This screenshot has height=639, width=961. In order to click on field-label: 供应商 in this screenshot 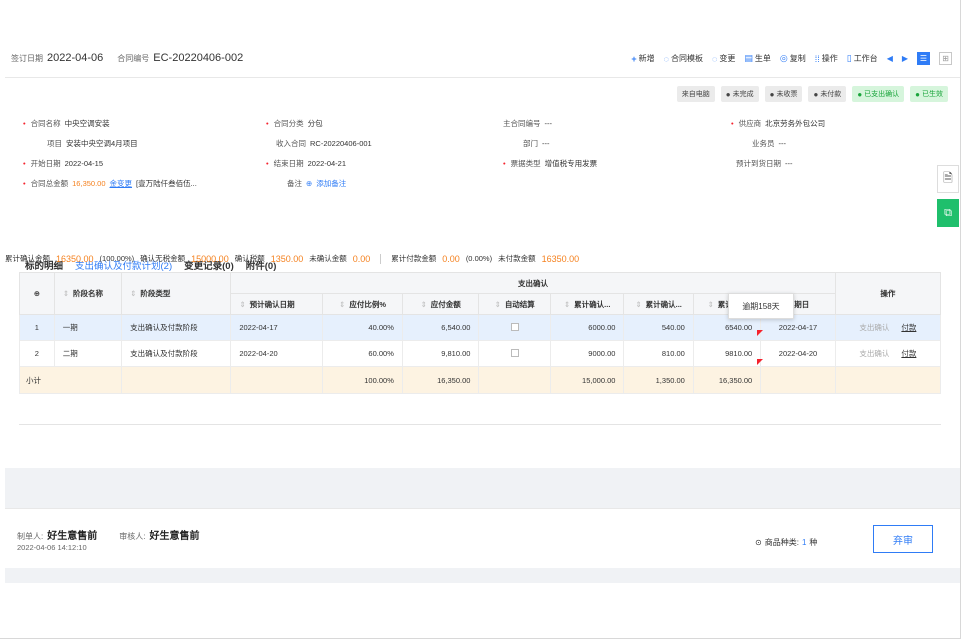, I will do `click(750, 123)`.